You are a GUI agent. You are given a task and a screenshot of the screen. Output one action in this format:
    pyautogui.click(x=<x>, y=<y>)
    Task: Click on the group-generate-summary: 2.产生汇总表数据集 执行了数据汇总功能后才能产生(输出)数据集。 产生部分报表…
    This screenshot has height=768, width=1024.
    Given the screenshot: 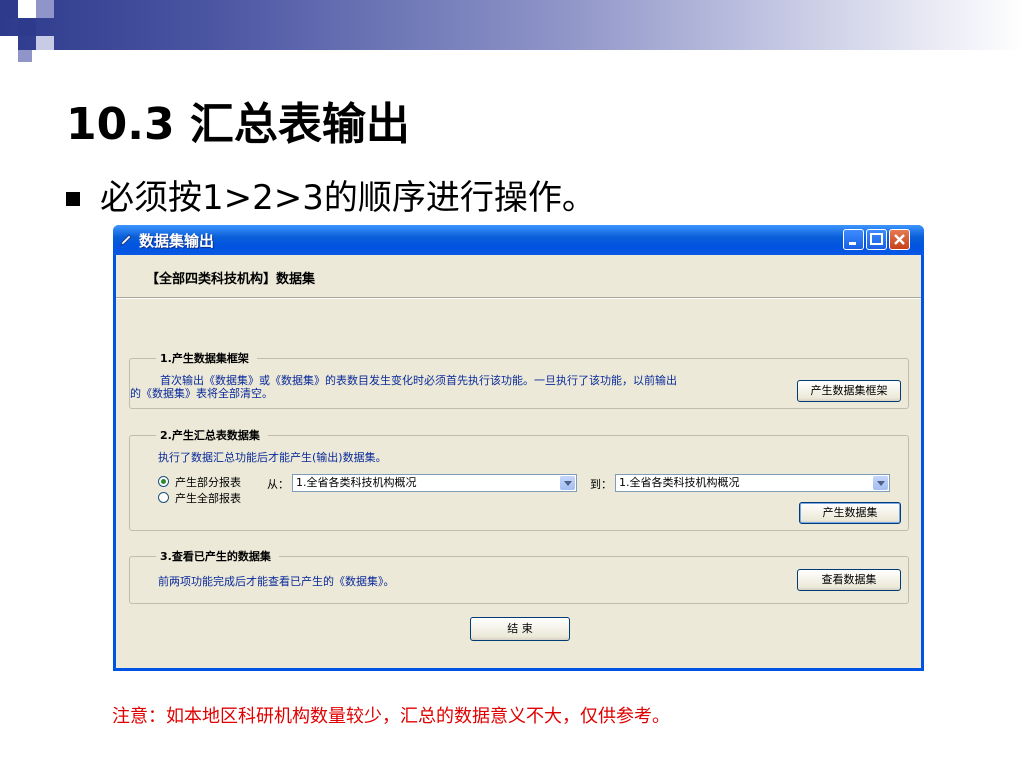 What is the action you would take?
    pyautogui.click(x=519, y=479)
    